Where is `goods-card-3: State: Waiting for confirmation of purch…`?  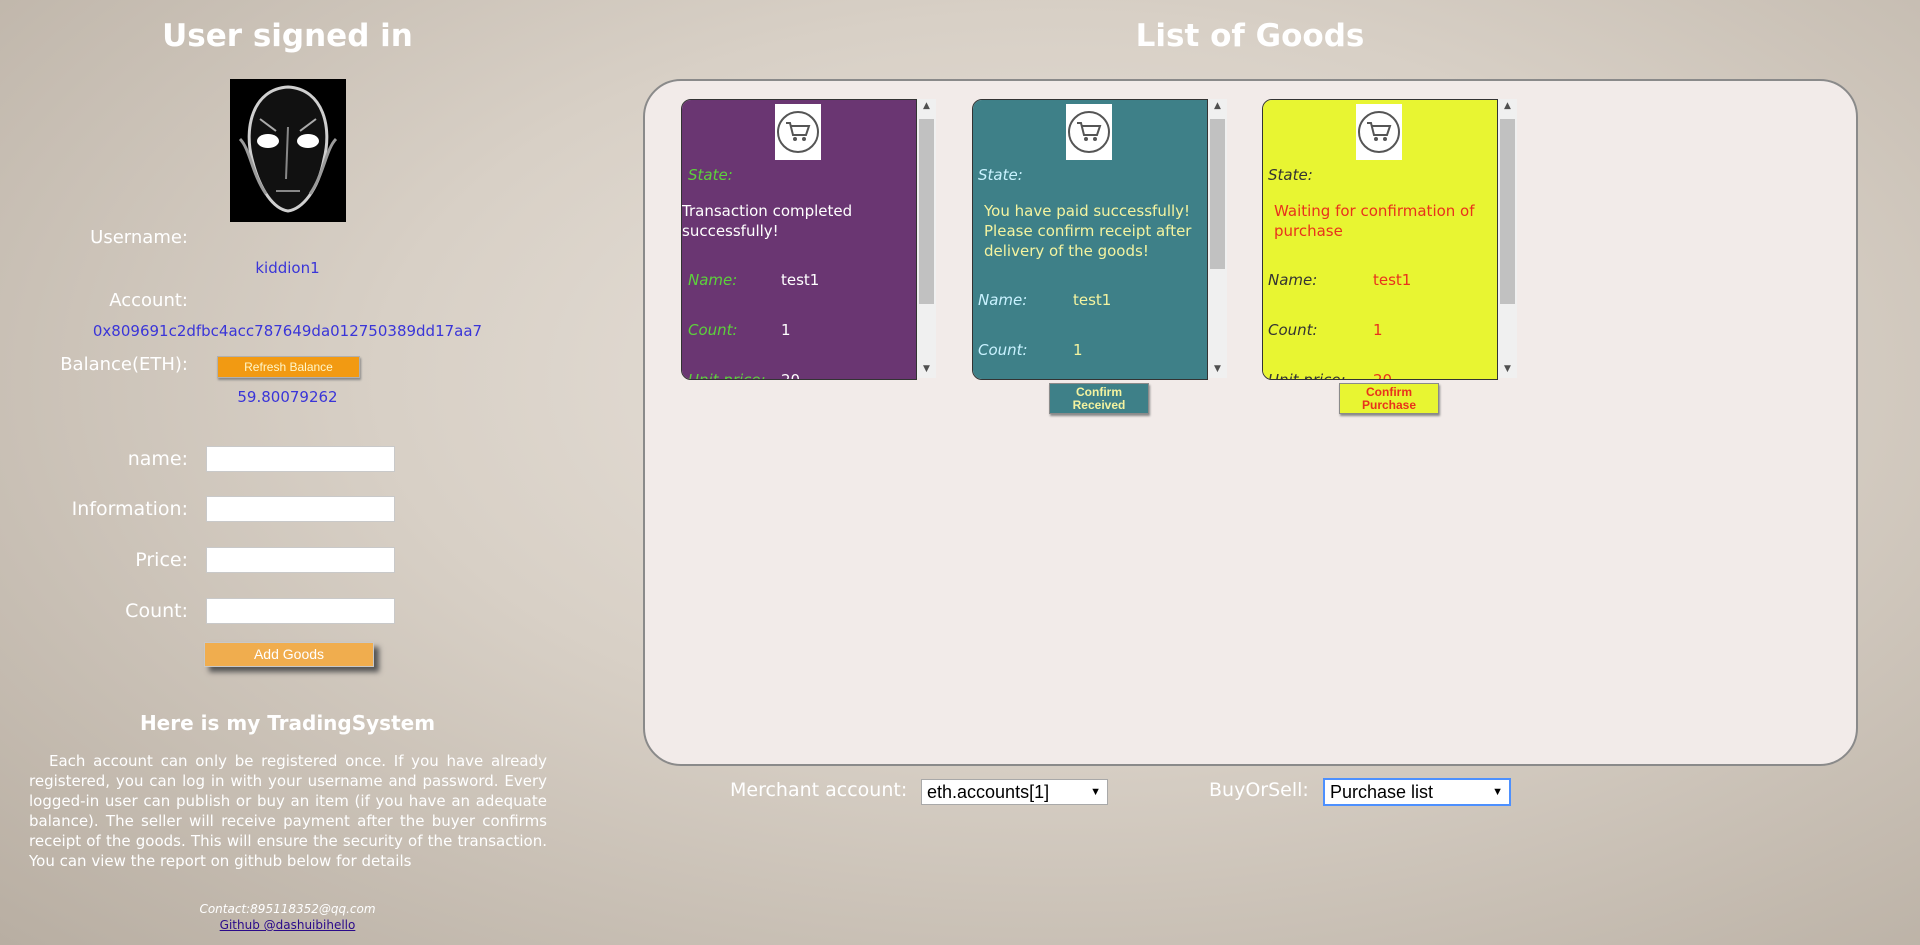
goods-card-3: State: Waiting for confirmation of purch… is located at coordinates (1380, 239).